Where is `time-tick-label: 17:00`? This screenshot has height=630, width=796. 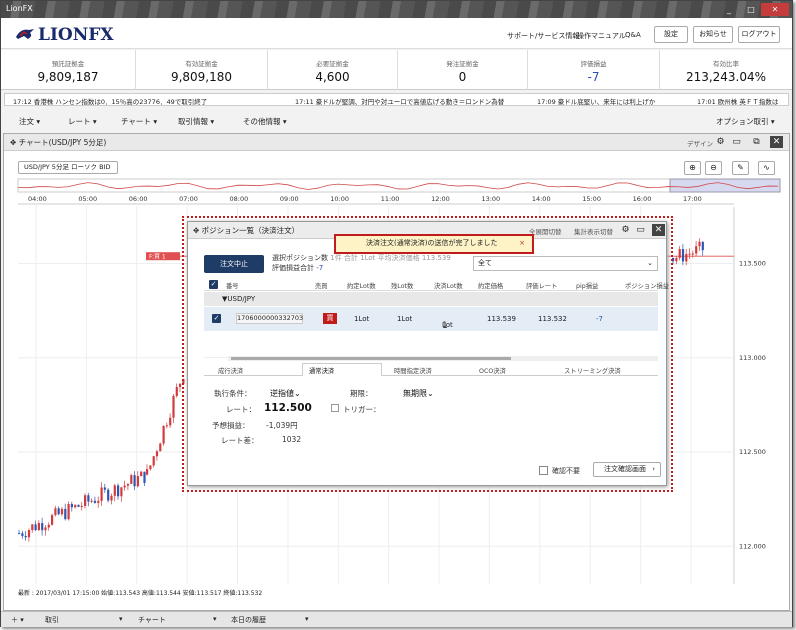 time-tick-label: 17:00 is located at coordinates (692, 199).